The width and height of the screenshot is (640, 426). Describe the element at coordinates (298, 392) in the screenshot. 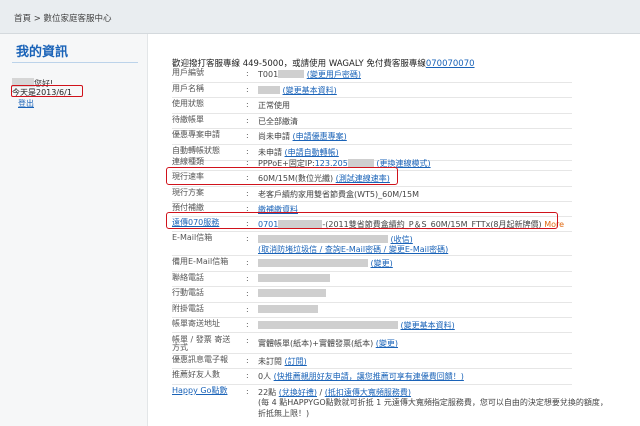

I see `redeem-gift-link: (兌換好禮)` at that location.